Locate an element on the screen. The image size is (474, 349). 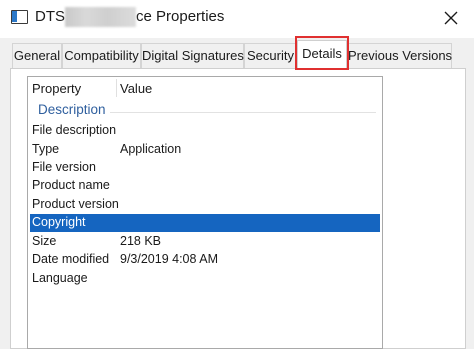
details-tab-highlight is located at coordinates (322, 53).